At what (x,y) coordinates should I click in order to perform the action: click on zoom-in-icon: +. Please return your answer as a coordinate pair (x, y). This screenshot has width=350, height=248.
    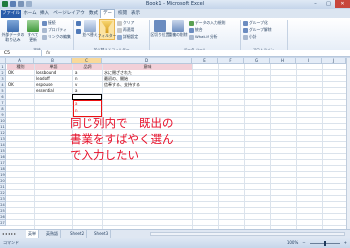
    Looking at the image, I should click on (345, 243).